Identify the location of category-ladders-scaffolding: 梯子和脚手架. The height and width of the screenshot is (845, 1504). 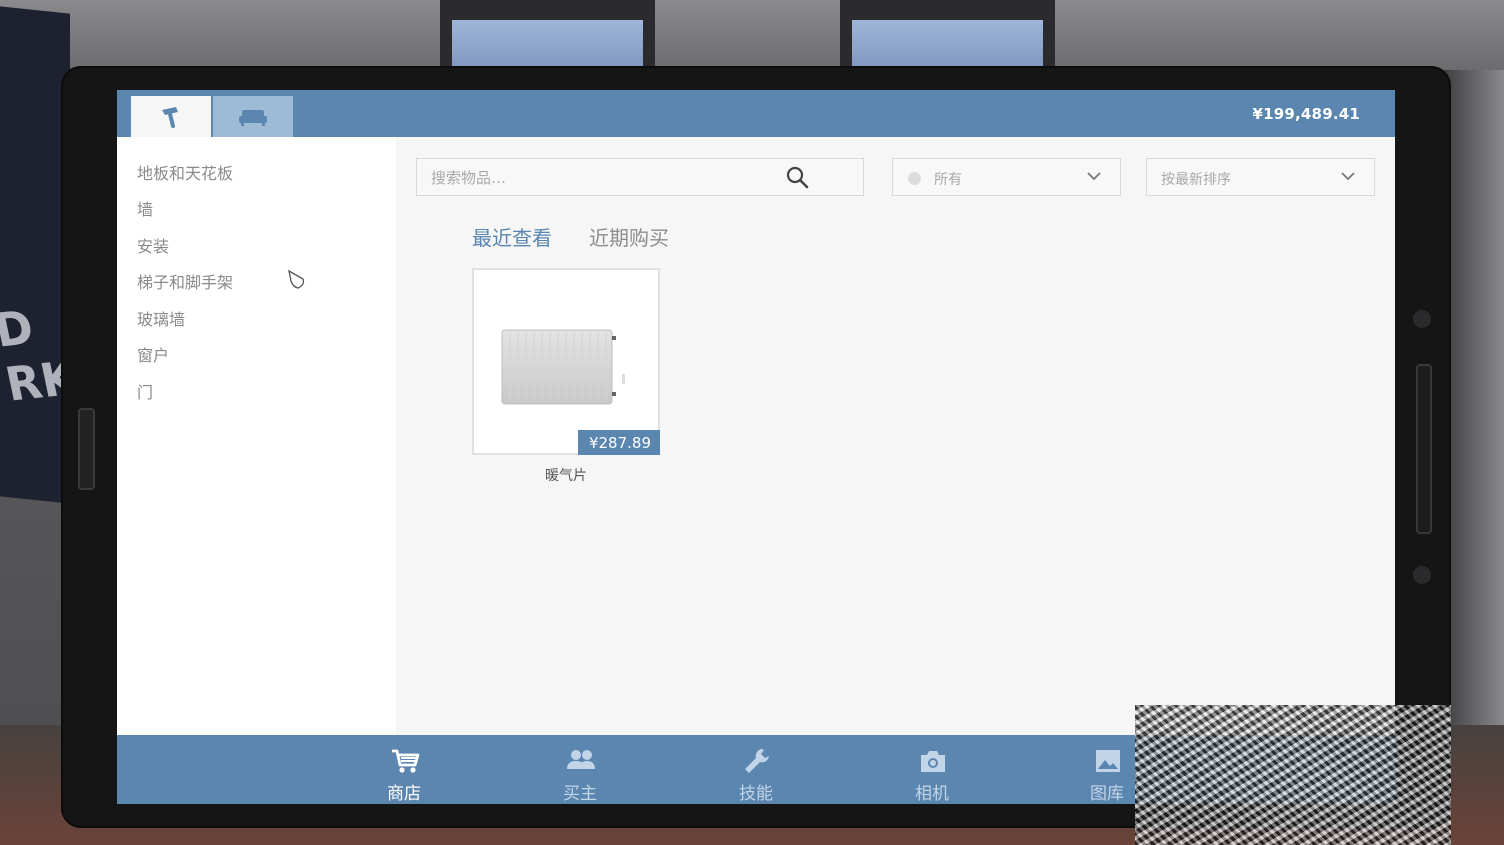
(185, 281).